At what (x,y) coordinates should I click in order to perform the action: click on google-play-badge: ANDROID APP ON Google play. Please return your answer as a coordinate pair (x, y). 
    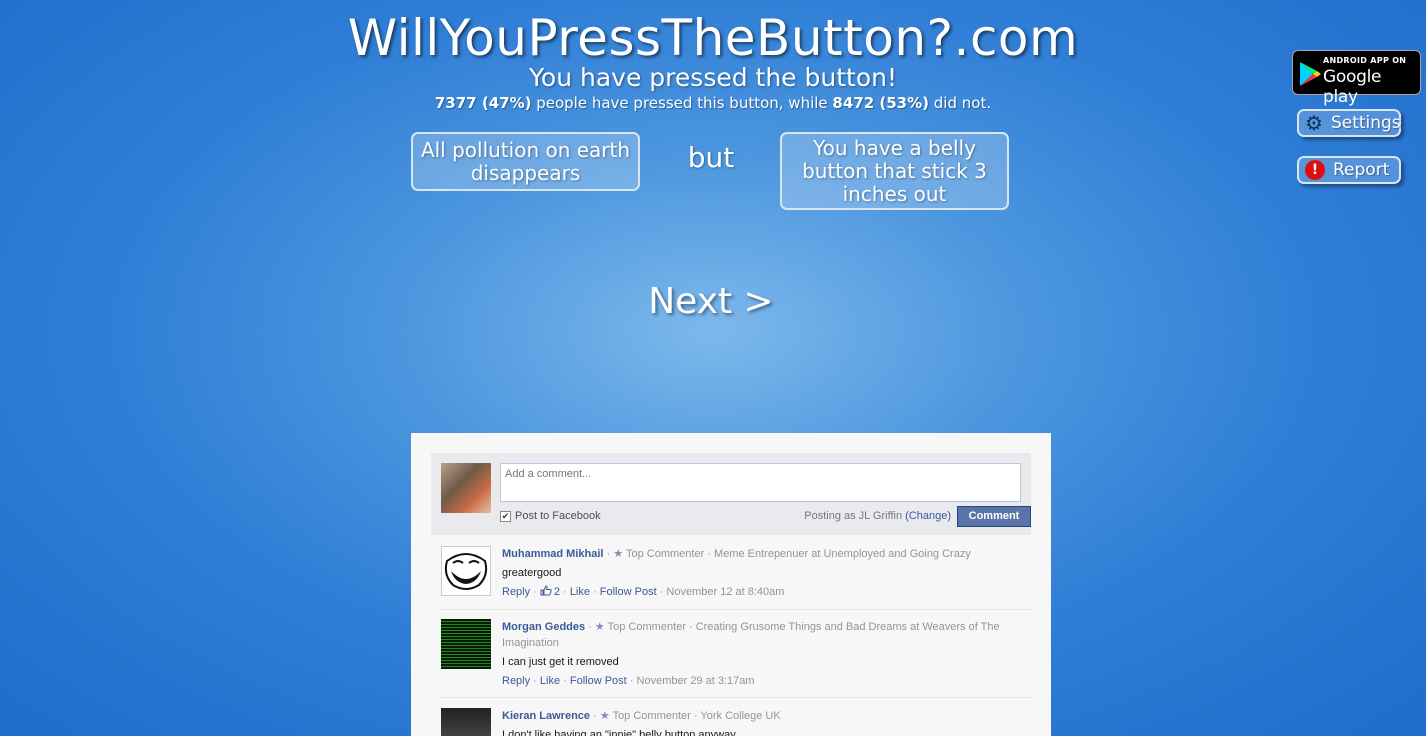
    Looking at the image, I should click on (1356, 78).